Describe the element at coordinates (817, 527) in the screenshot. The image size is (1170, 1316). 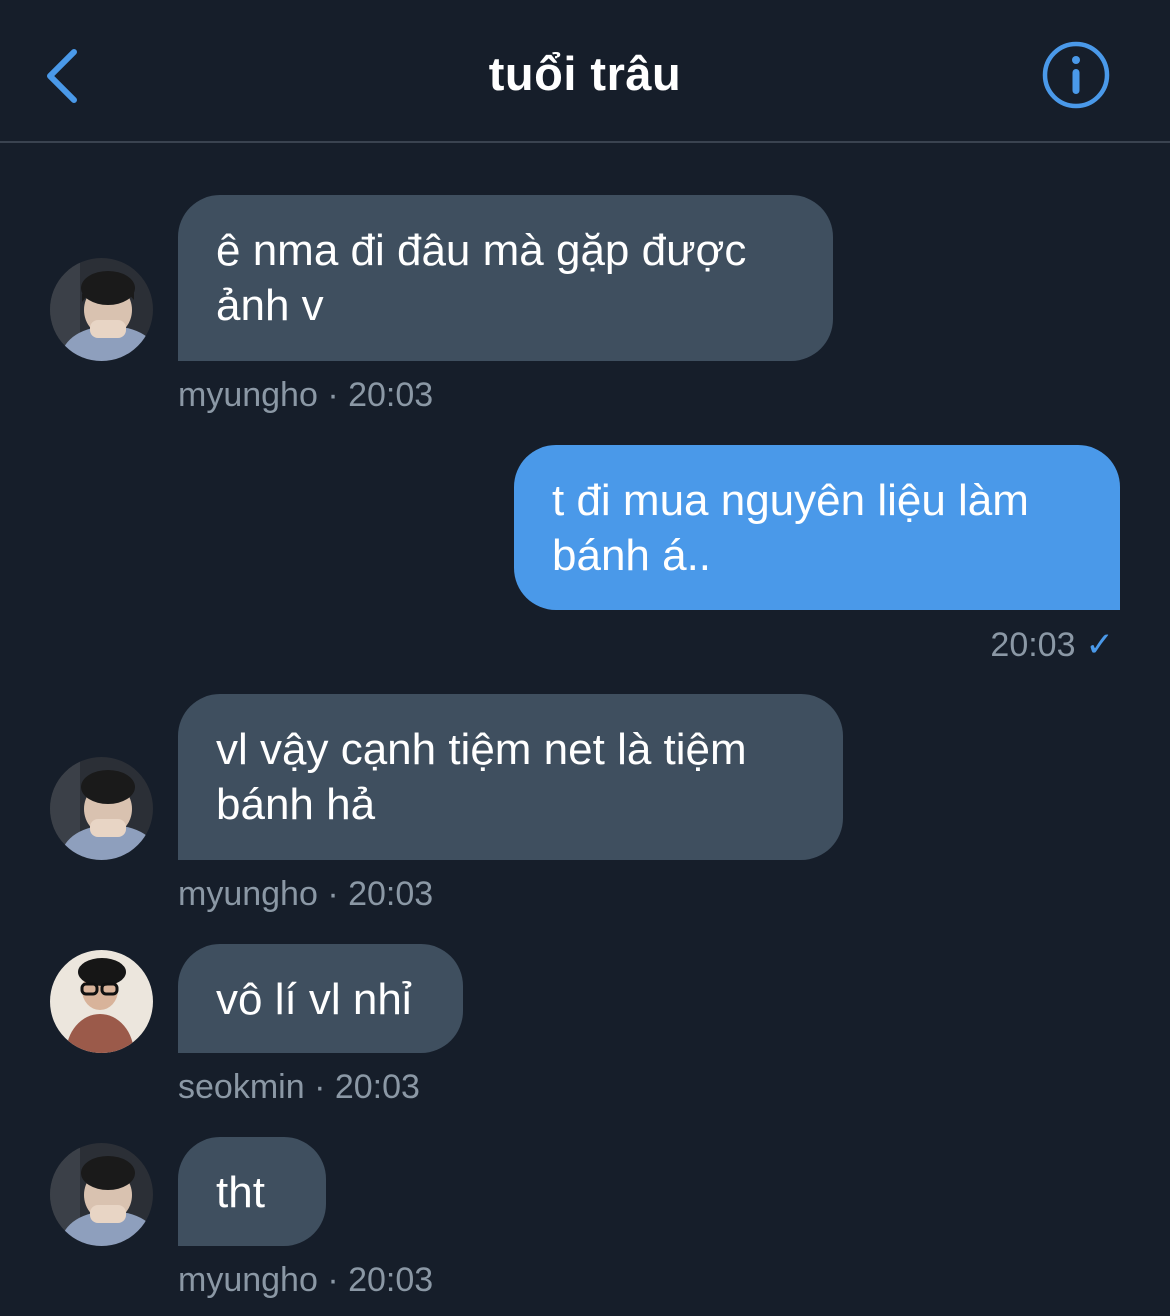
I see `message-bubble-outgoing: t đi mua nguyên liệu làm bánh á..` at that location.